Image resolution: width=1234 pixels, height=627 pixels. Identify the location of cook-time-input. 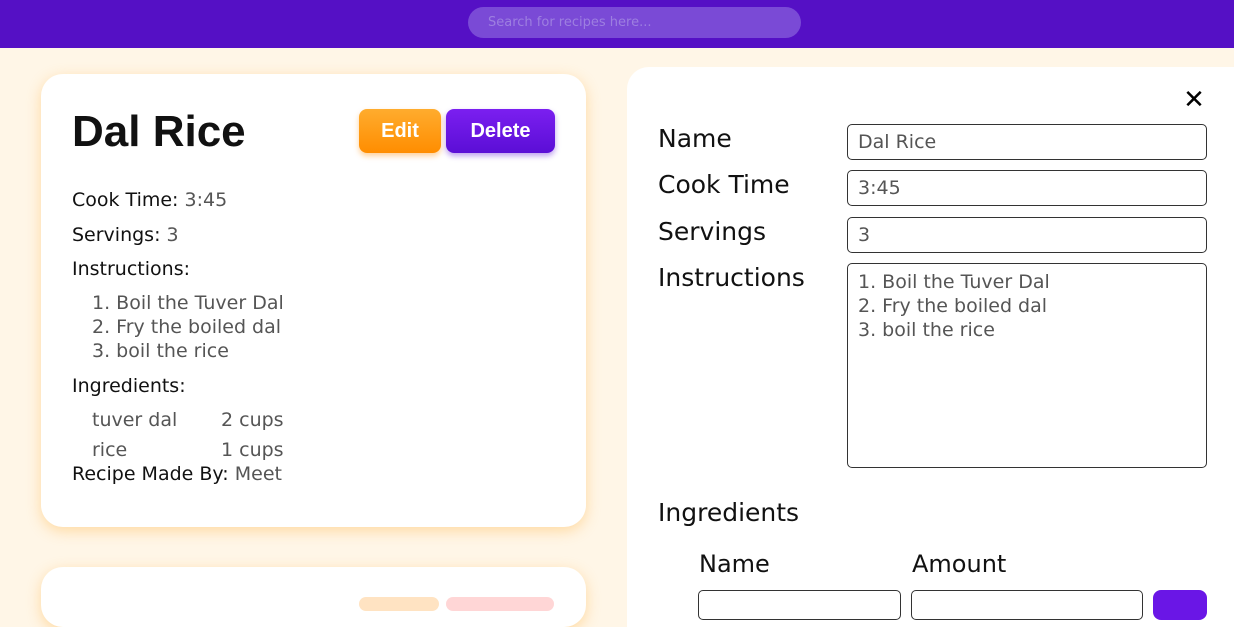
(1027, 188).